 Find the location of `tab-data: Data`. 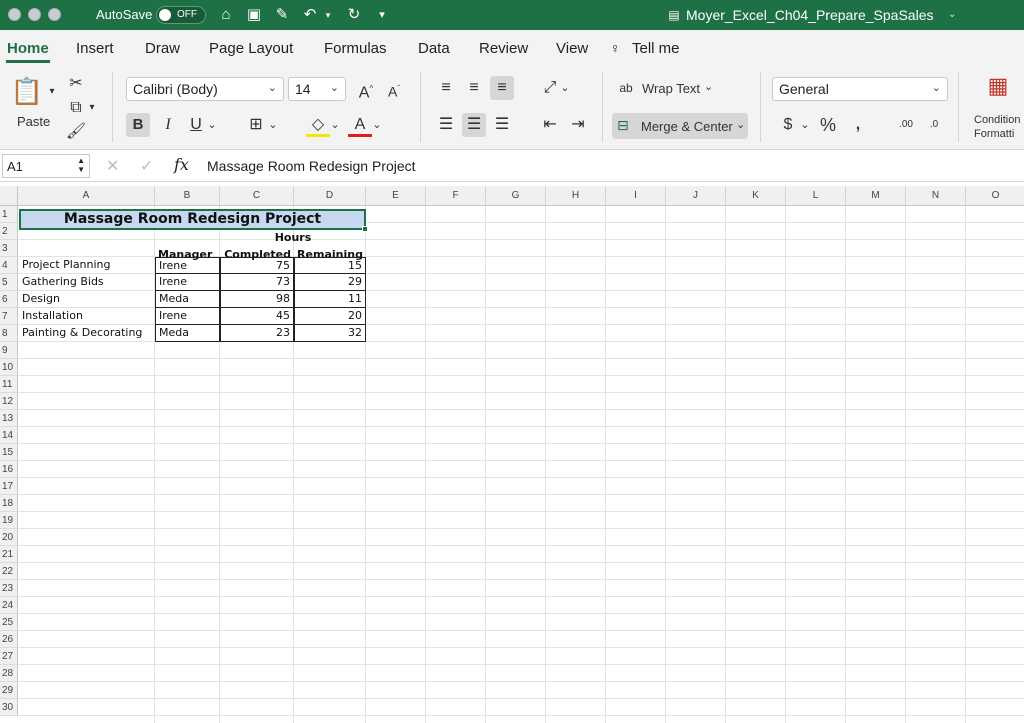

tab-data: Data is located at coordinates (434, 48).